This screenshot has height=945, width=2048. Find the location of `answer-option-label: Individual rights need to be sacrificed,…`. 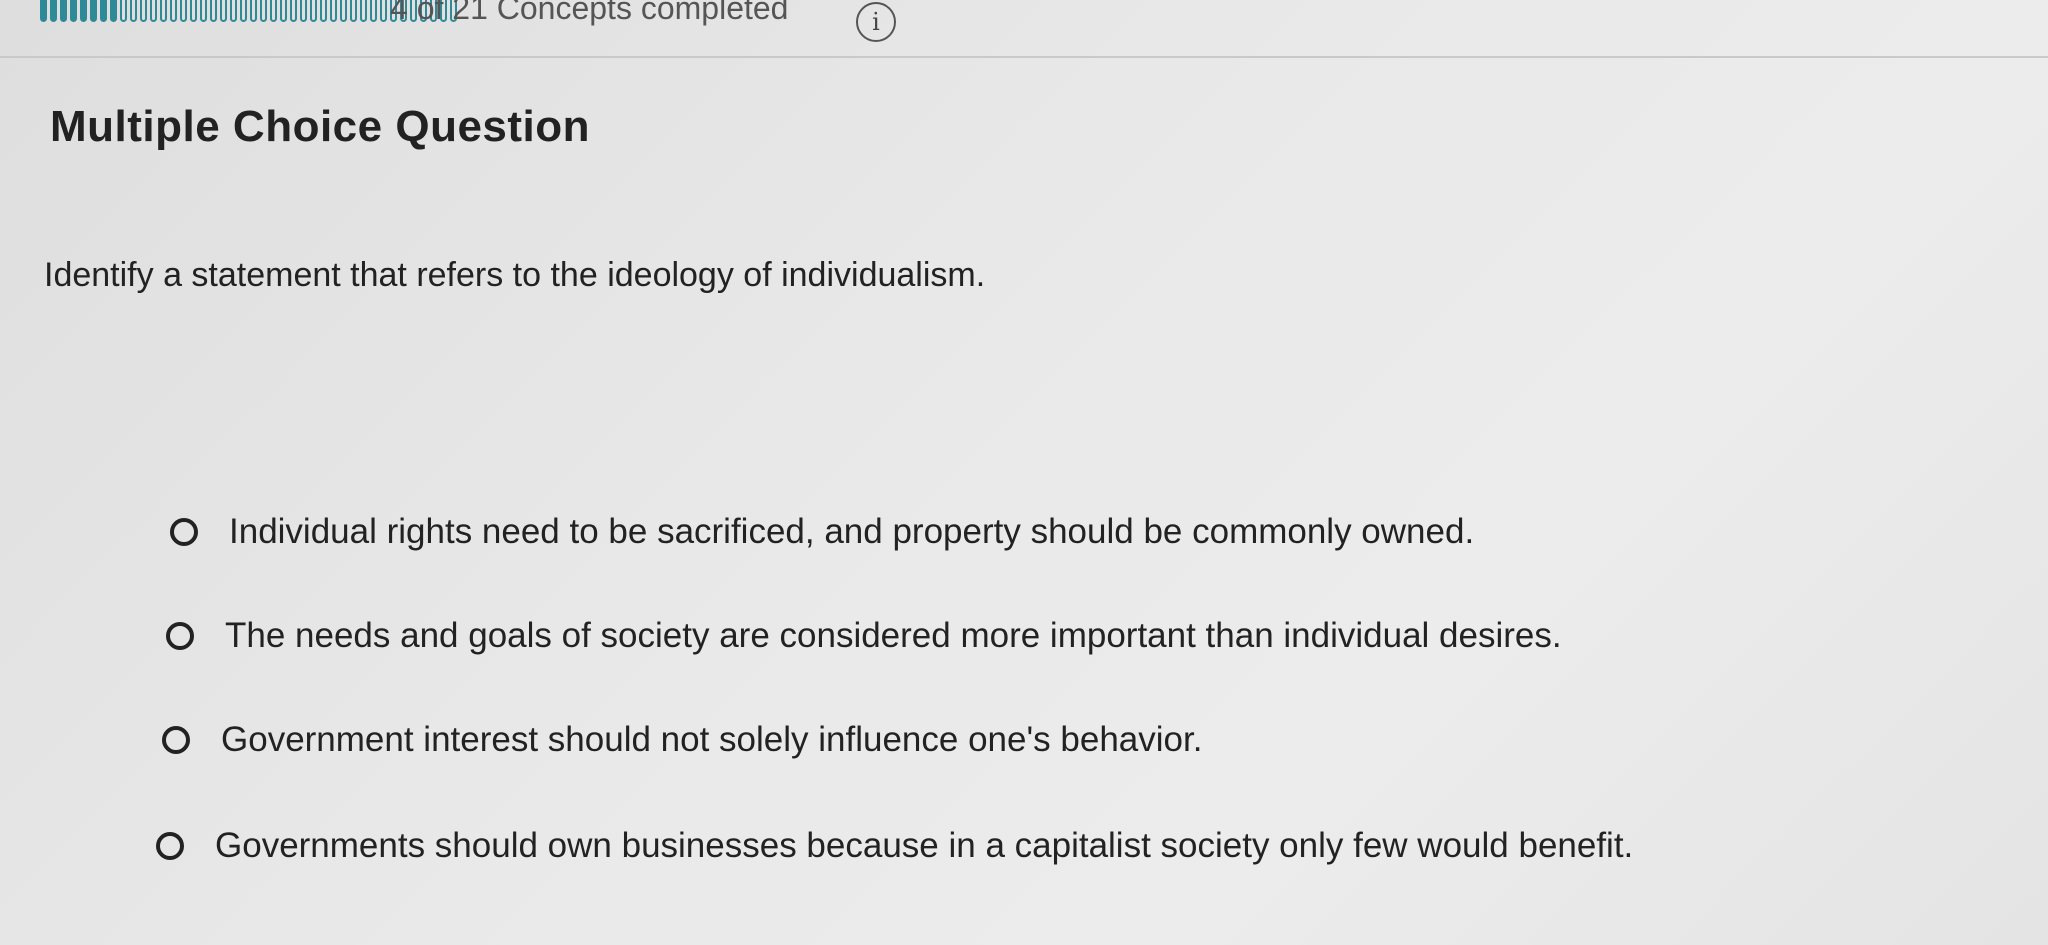

answer-option-label: Individual rights need to be sacrificed,… is located at coordinates (852, 531).